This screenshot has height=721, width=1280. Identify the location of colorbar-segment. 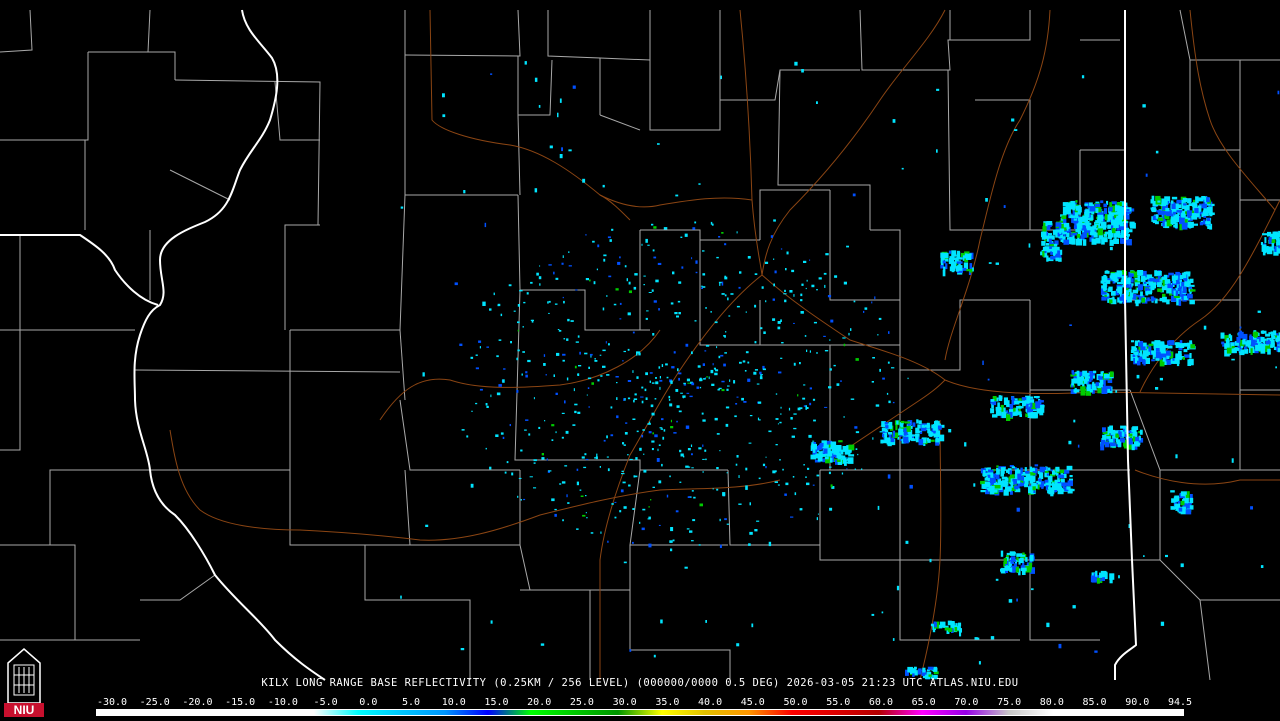
(292, 712).